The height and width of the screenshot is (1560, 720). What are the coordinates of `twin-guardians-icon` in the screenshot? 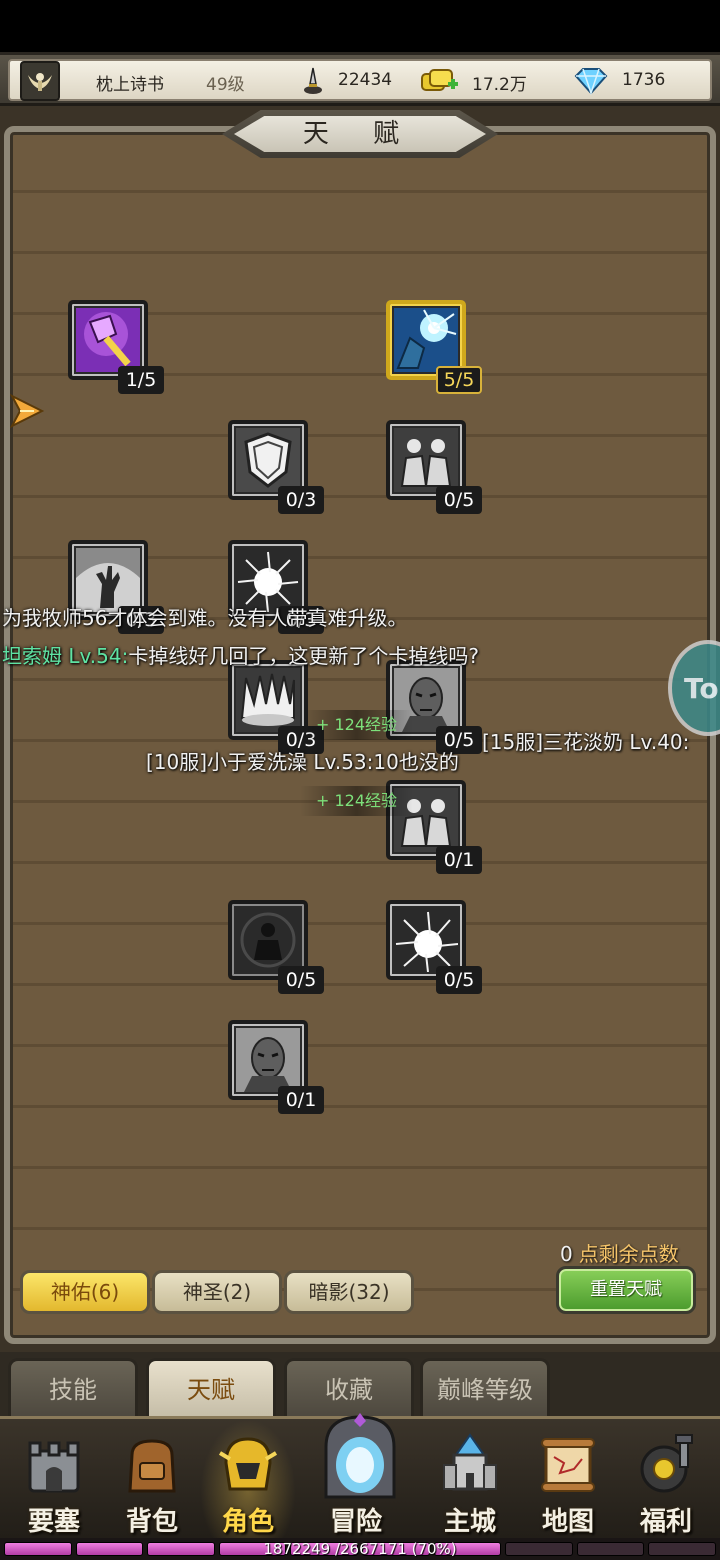 It's located at (426, 460).